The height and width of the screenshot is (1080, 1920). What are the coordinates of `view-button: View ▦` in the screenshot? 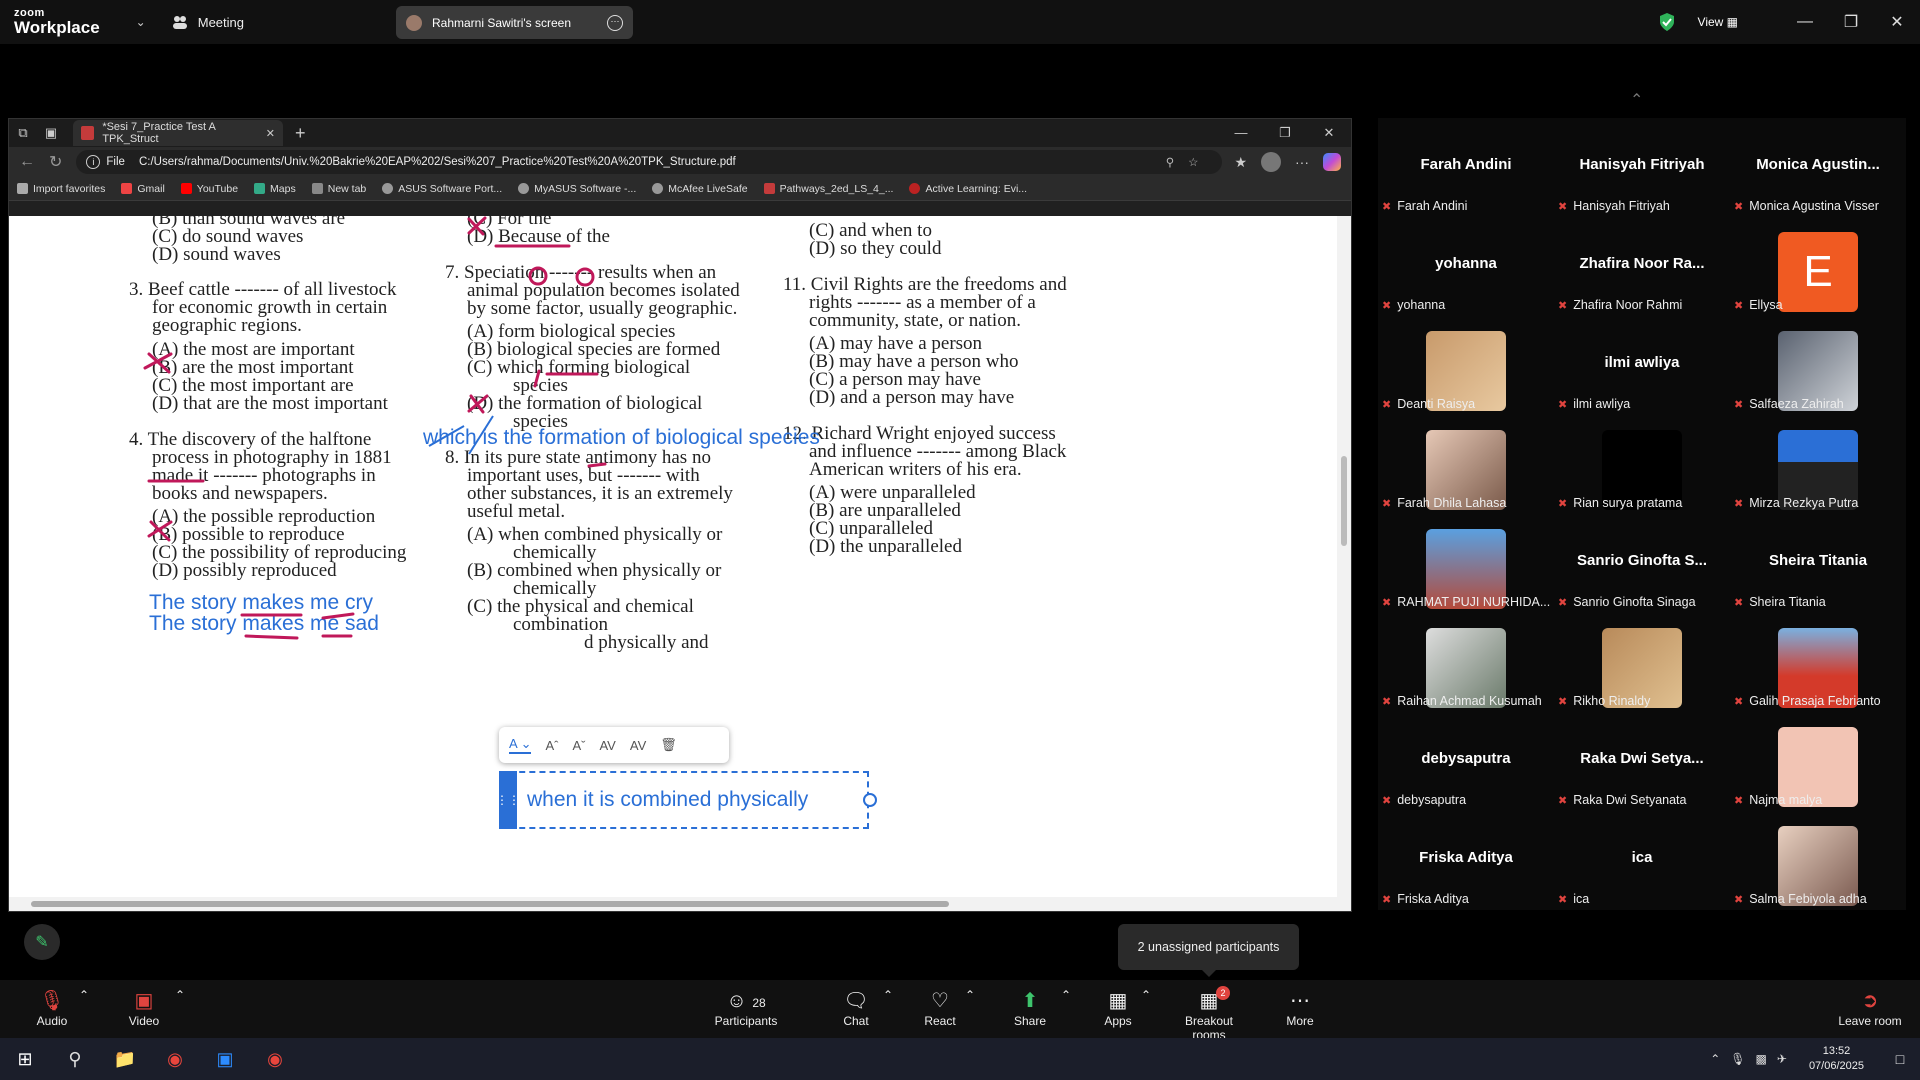 It's located at (1718, 22).